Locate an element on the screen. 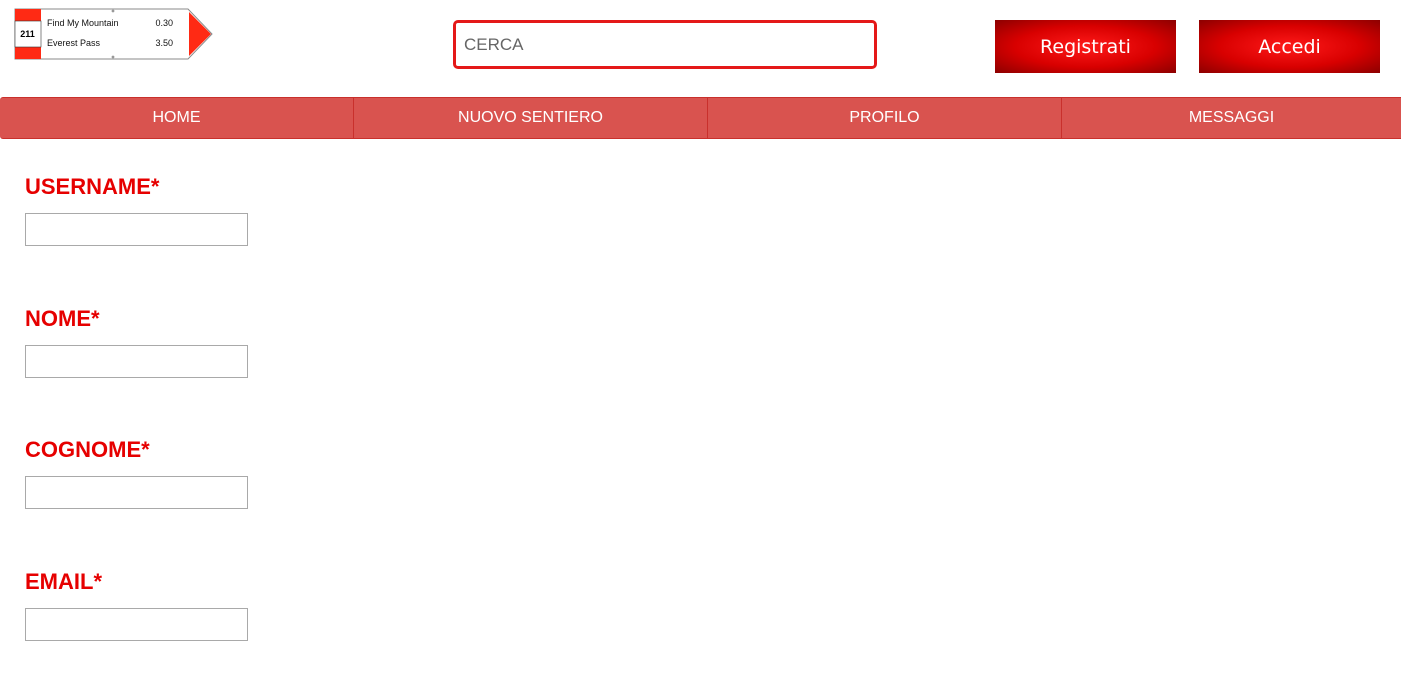  form-field-surname: COGNOME* is located at coordinates (225, 501).